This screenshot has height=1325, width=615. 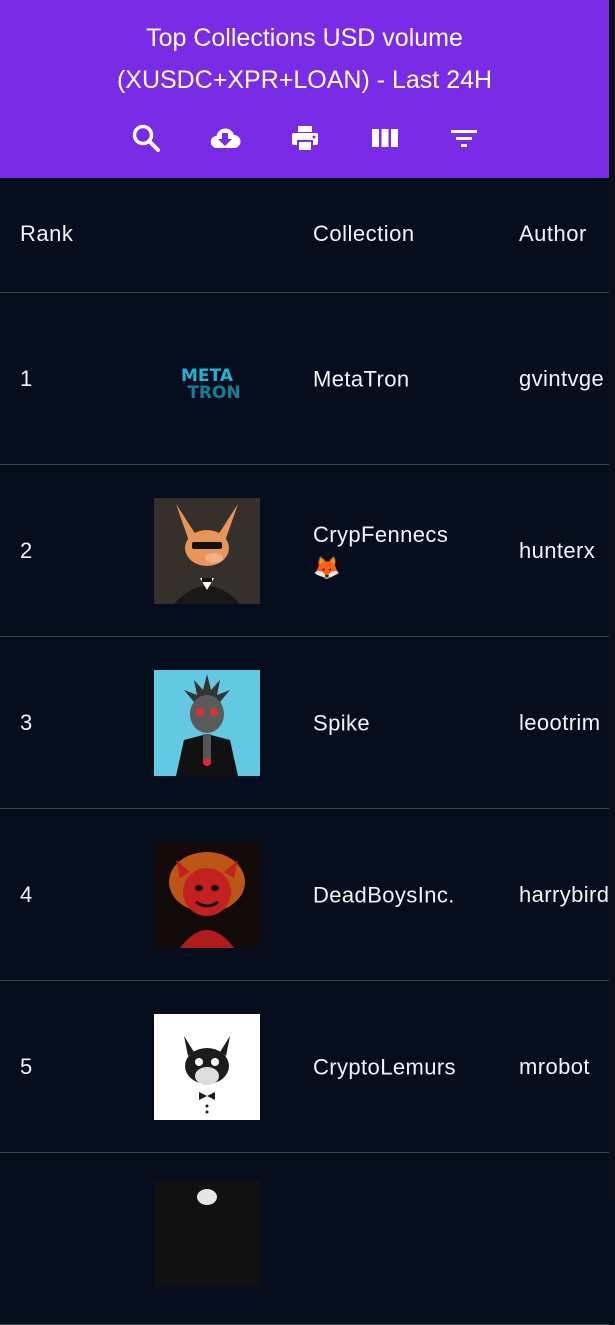 I want to click on rank-cell: 1, so click(x=26, y=378).